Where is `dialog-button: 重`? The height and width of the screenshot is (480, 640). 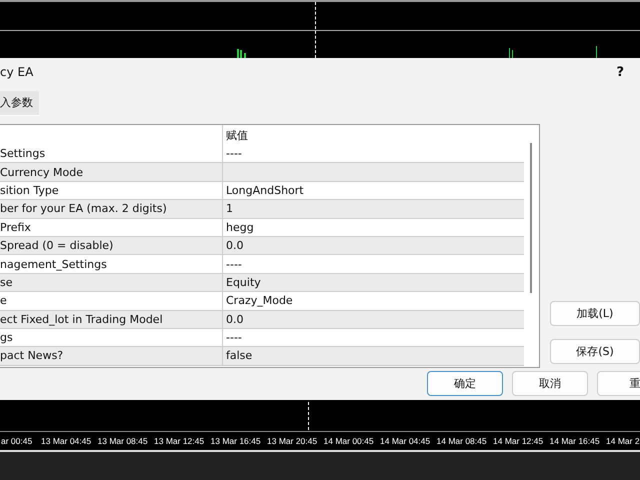 dialog-button: 重 is located at coordinates (618, 383).